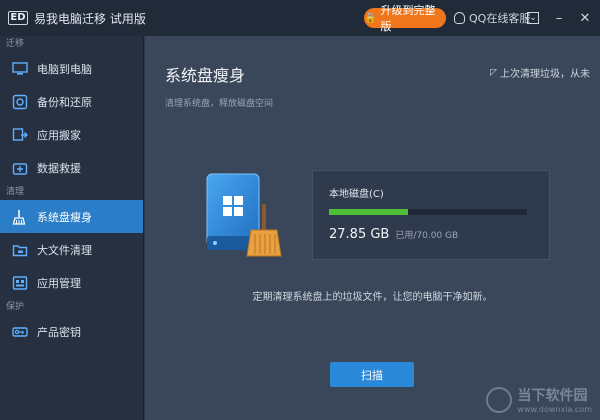  I want to click on disk-name: 本地磁盘(C), so click(356, 194).